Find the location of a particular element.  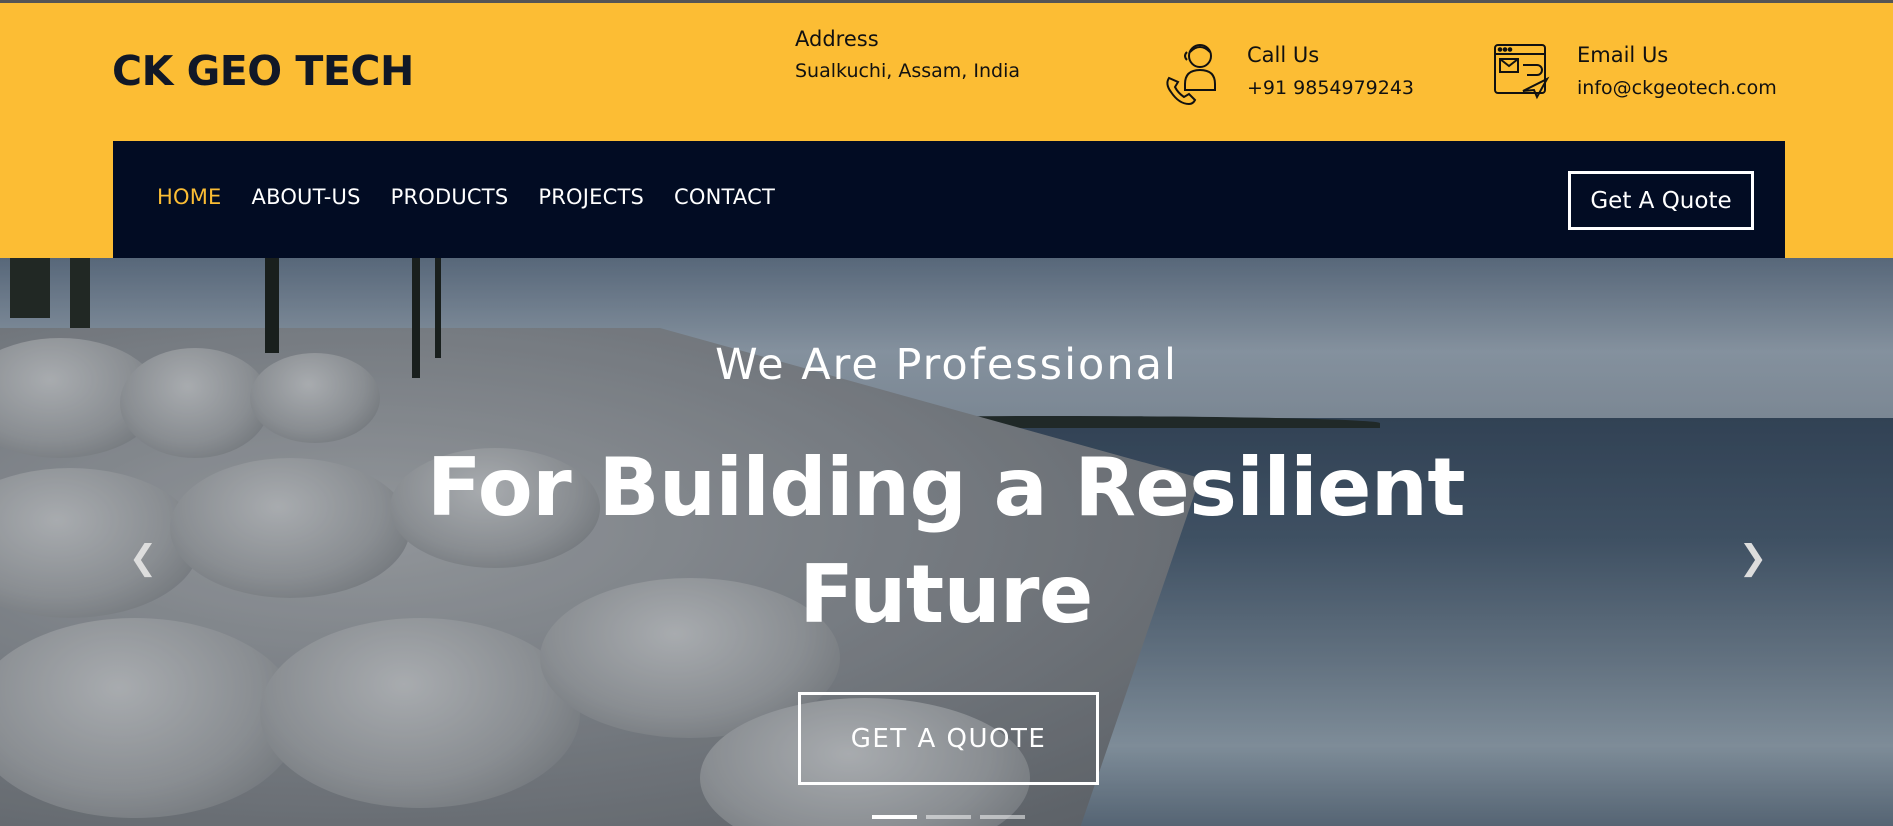

nav-item-contact: CONTACT is located at coordinates (724, 197).